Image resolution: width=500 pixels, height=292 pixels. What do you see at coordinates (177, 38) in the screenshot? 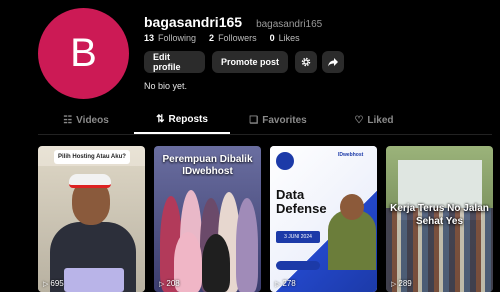
I see `following-label: Following` at bounding box center [177, 38].